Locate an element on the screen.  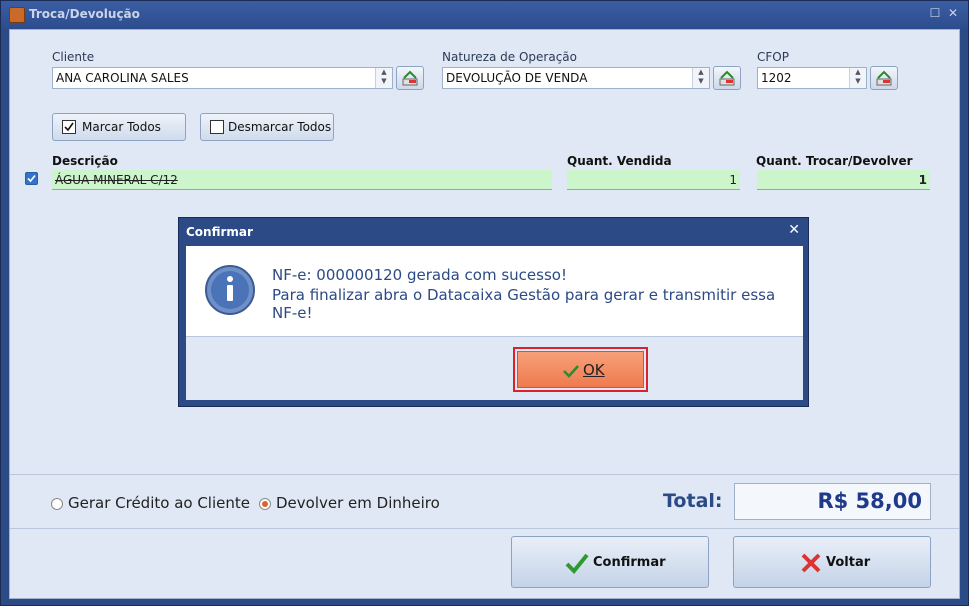
dialog-message-line1: NF-e: 000000120 gerada com sucesso! is located at coordinates (419, 275).